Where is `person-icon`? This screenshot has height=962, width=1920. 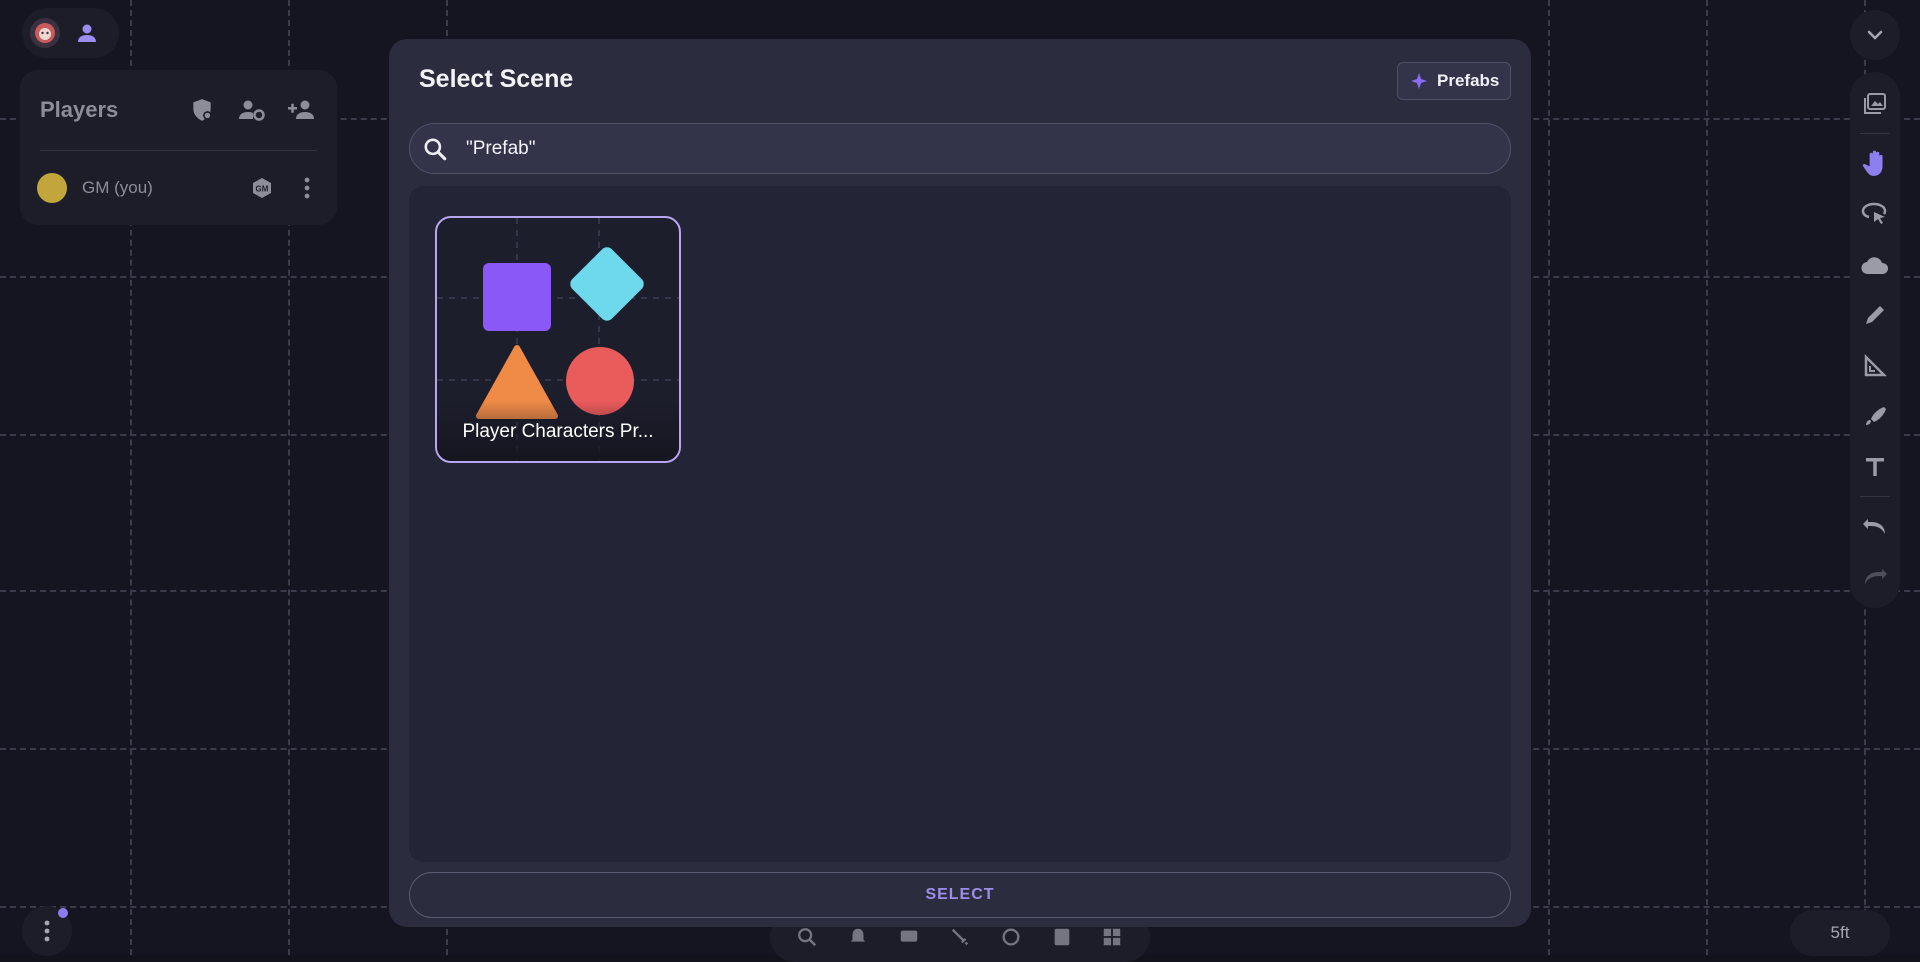
person-icon is located at coordinates (87, 33).